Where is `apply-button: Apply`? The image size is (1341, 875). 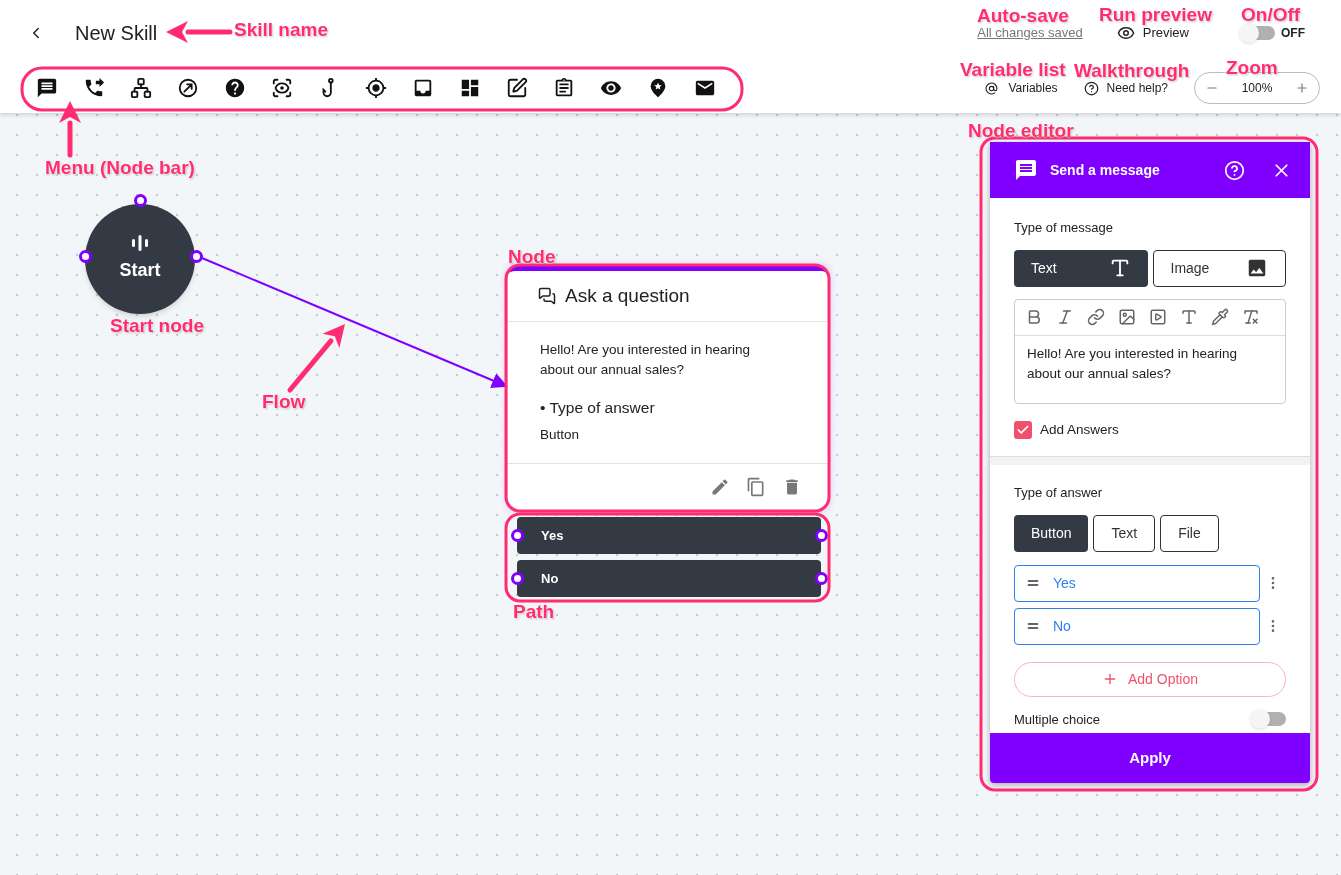 apply-button: Apply is located at coordinates (1150, 758).